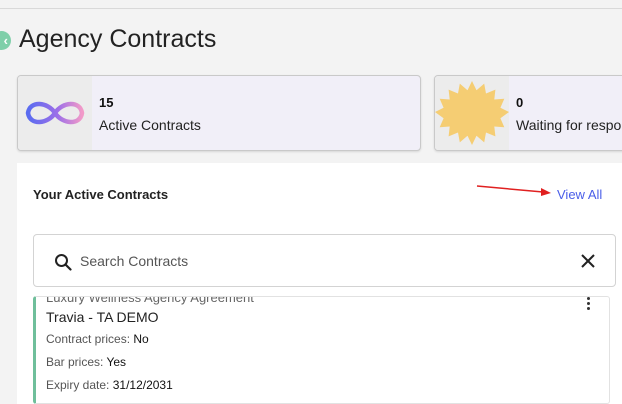 This screenshot has width=622, height=404. What do you see at coordinates (101, 194) in the screenshot?
I see `panel-heading: Your Active Contracts` at bounding box center [101, 194].